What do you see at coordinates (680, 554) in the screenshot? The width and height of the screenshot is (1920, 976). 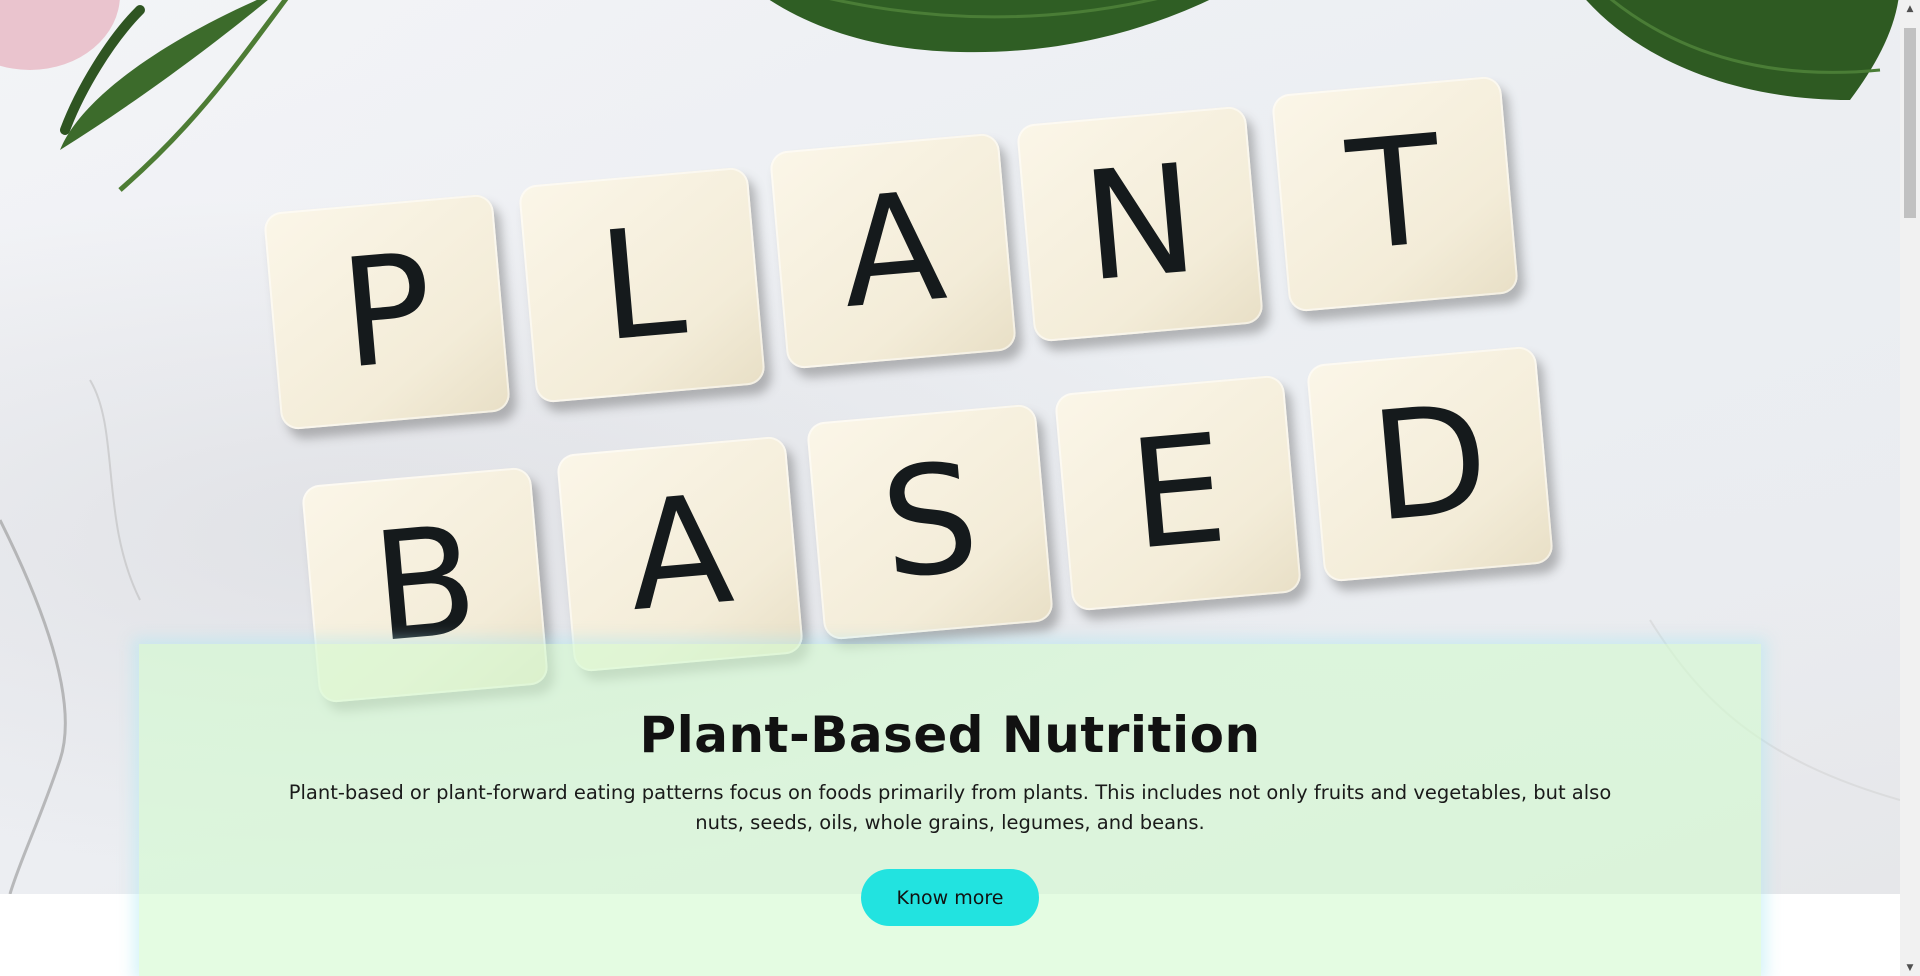 I see `tile-a2: A` at bounding box center [680, 554].